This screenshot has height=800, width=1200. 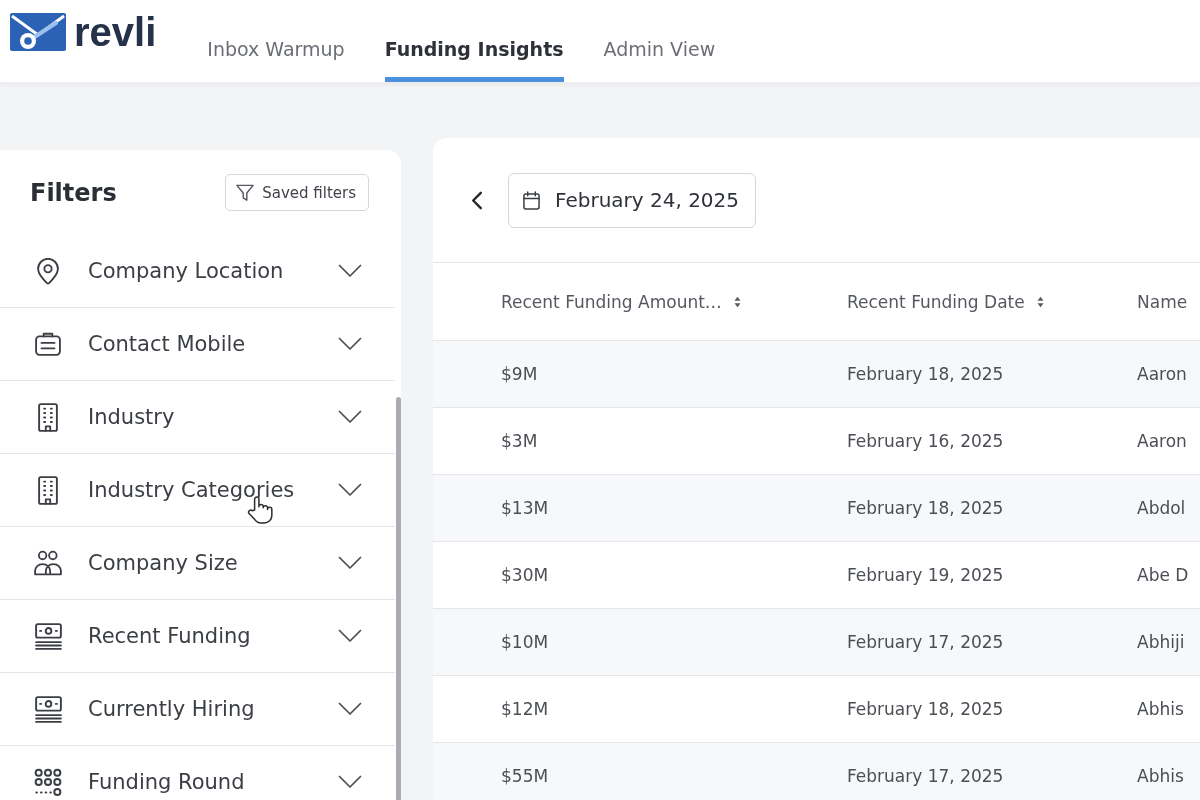 I want to click on table-cell-text: $3M, so click(x=520, y=441).